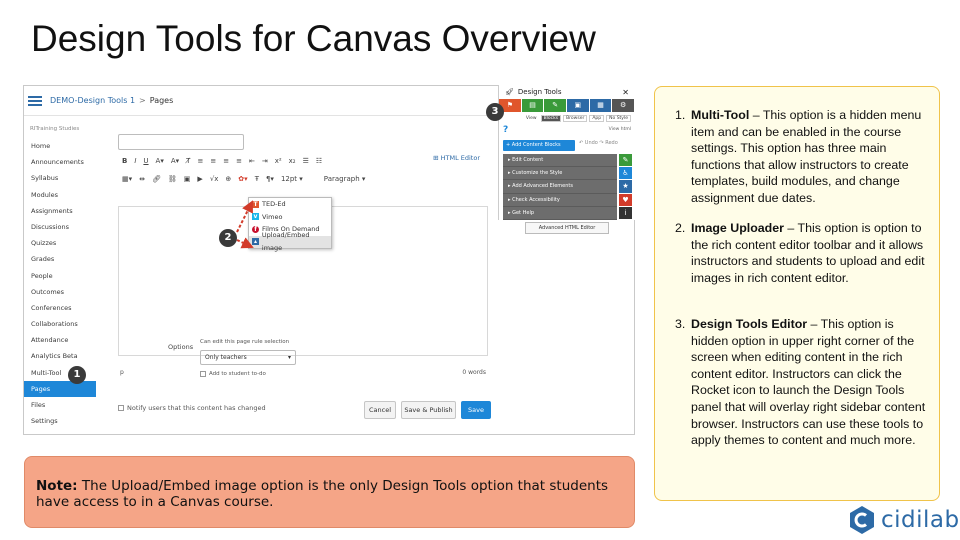 The width and height of the screenshot is (960, 540). What do you see at coordinates (60, 292) in the screenshot?
I see `nav-item-outcomes: Outcomes` at bounding box center [60, 292].